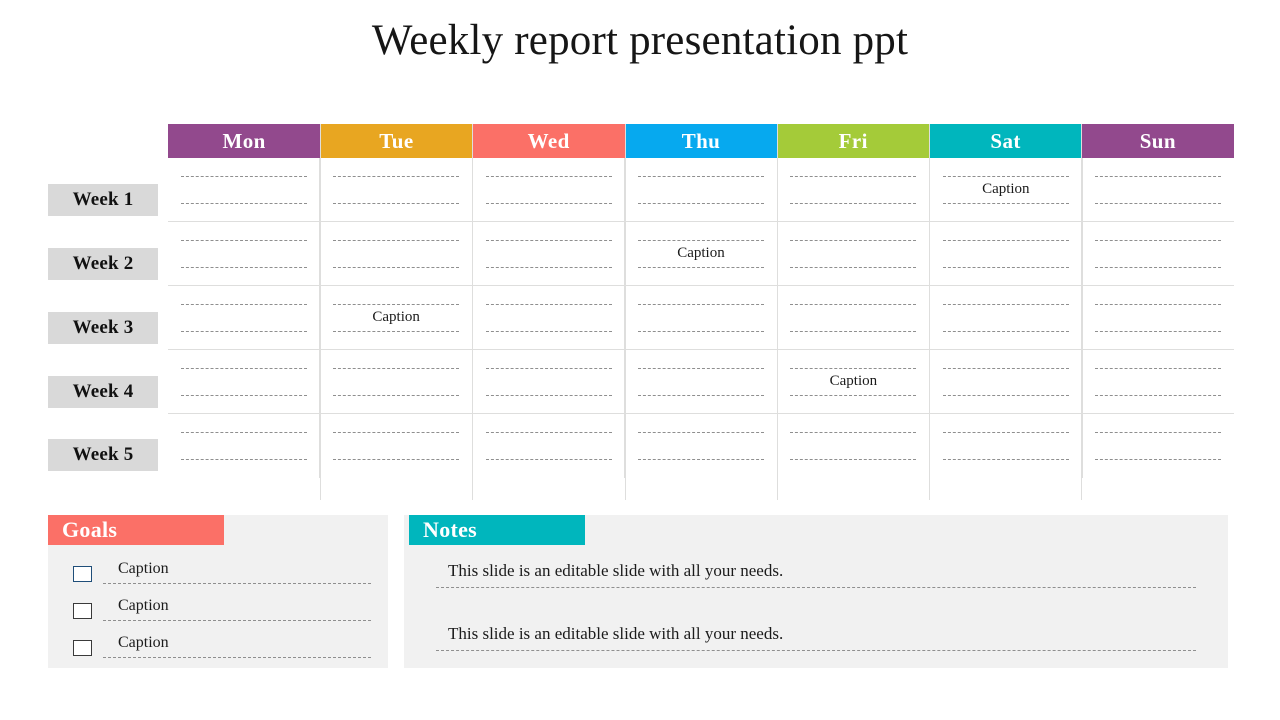  I want to click on goal-label-3: Caption, so click(143, 643).